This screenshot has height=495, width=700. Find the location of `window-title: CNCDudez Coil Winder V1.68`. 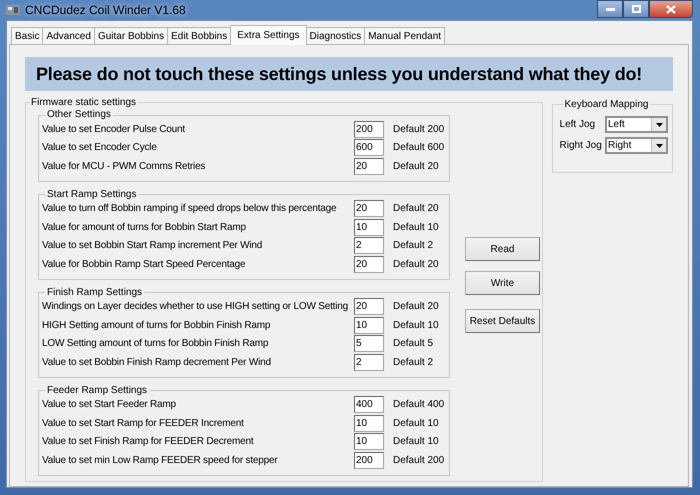

window-title: CNCDudez Coil Winder V1.68 is located at coordinates (105, 10).